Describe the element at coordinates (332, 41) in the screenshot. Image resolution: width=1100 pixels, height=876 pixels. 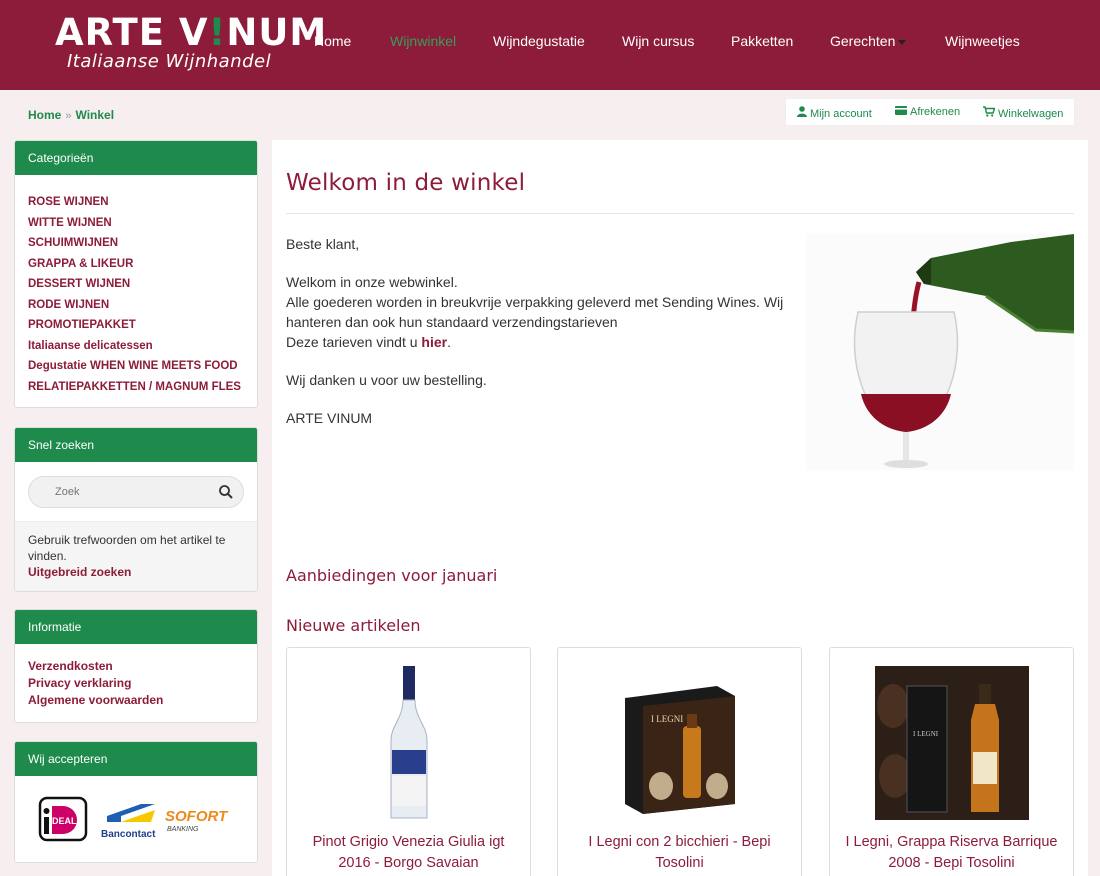
I see `nav-home: Home` at that location.